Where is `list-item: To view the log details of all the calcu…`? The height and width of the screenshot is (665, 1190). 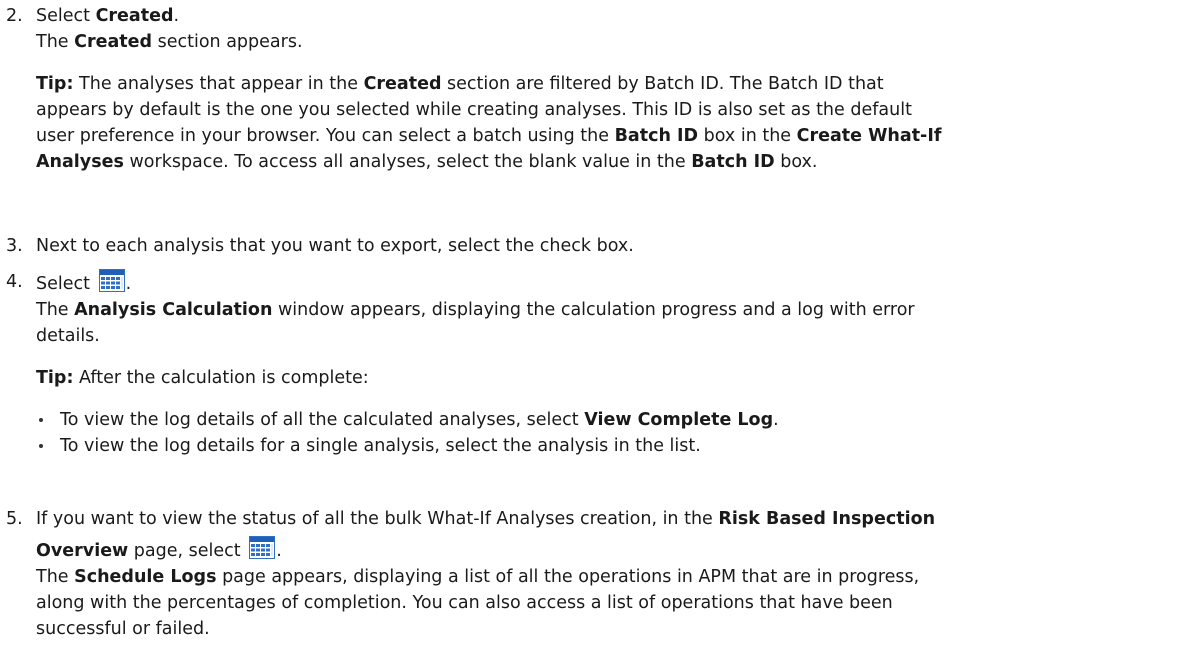
list-item: To view the log details of all the calcu… is located at coordinates (608, 420).